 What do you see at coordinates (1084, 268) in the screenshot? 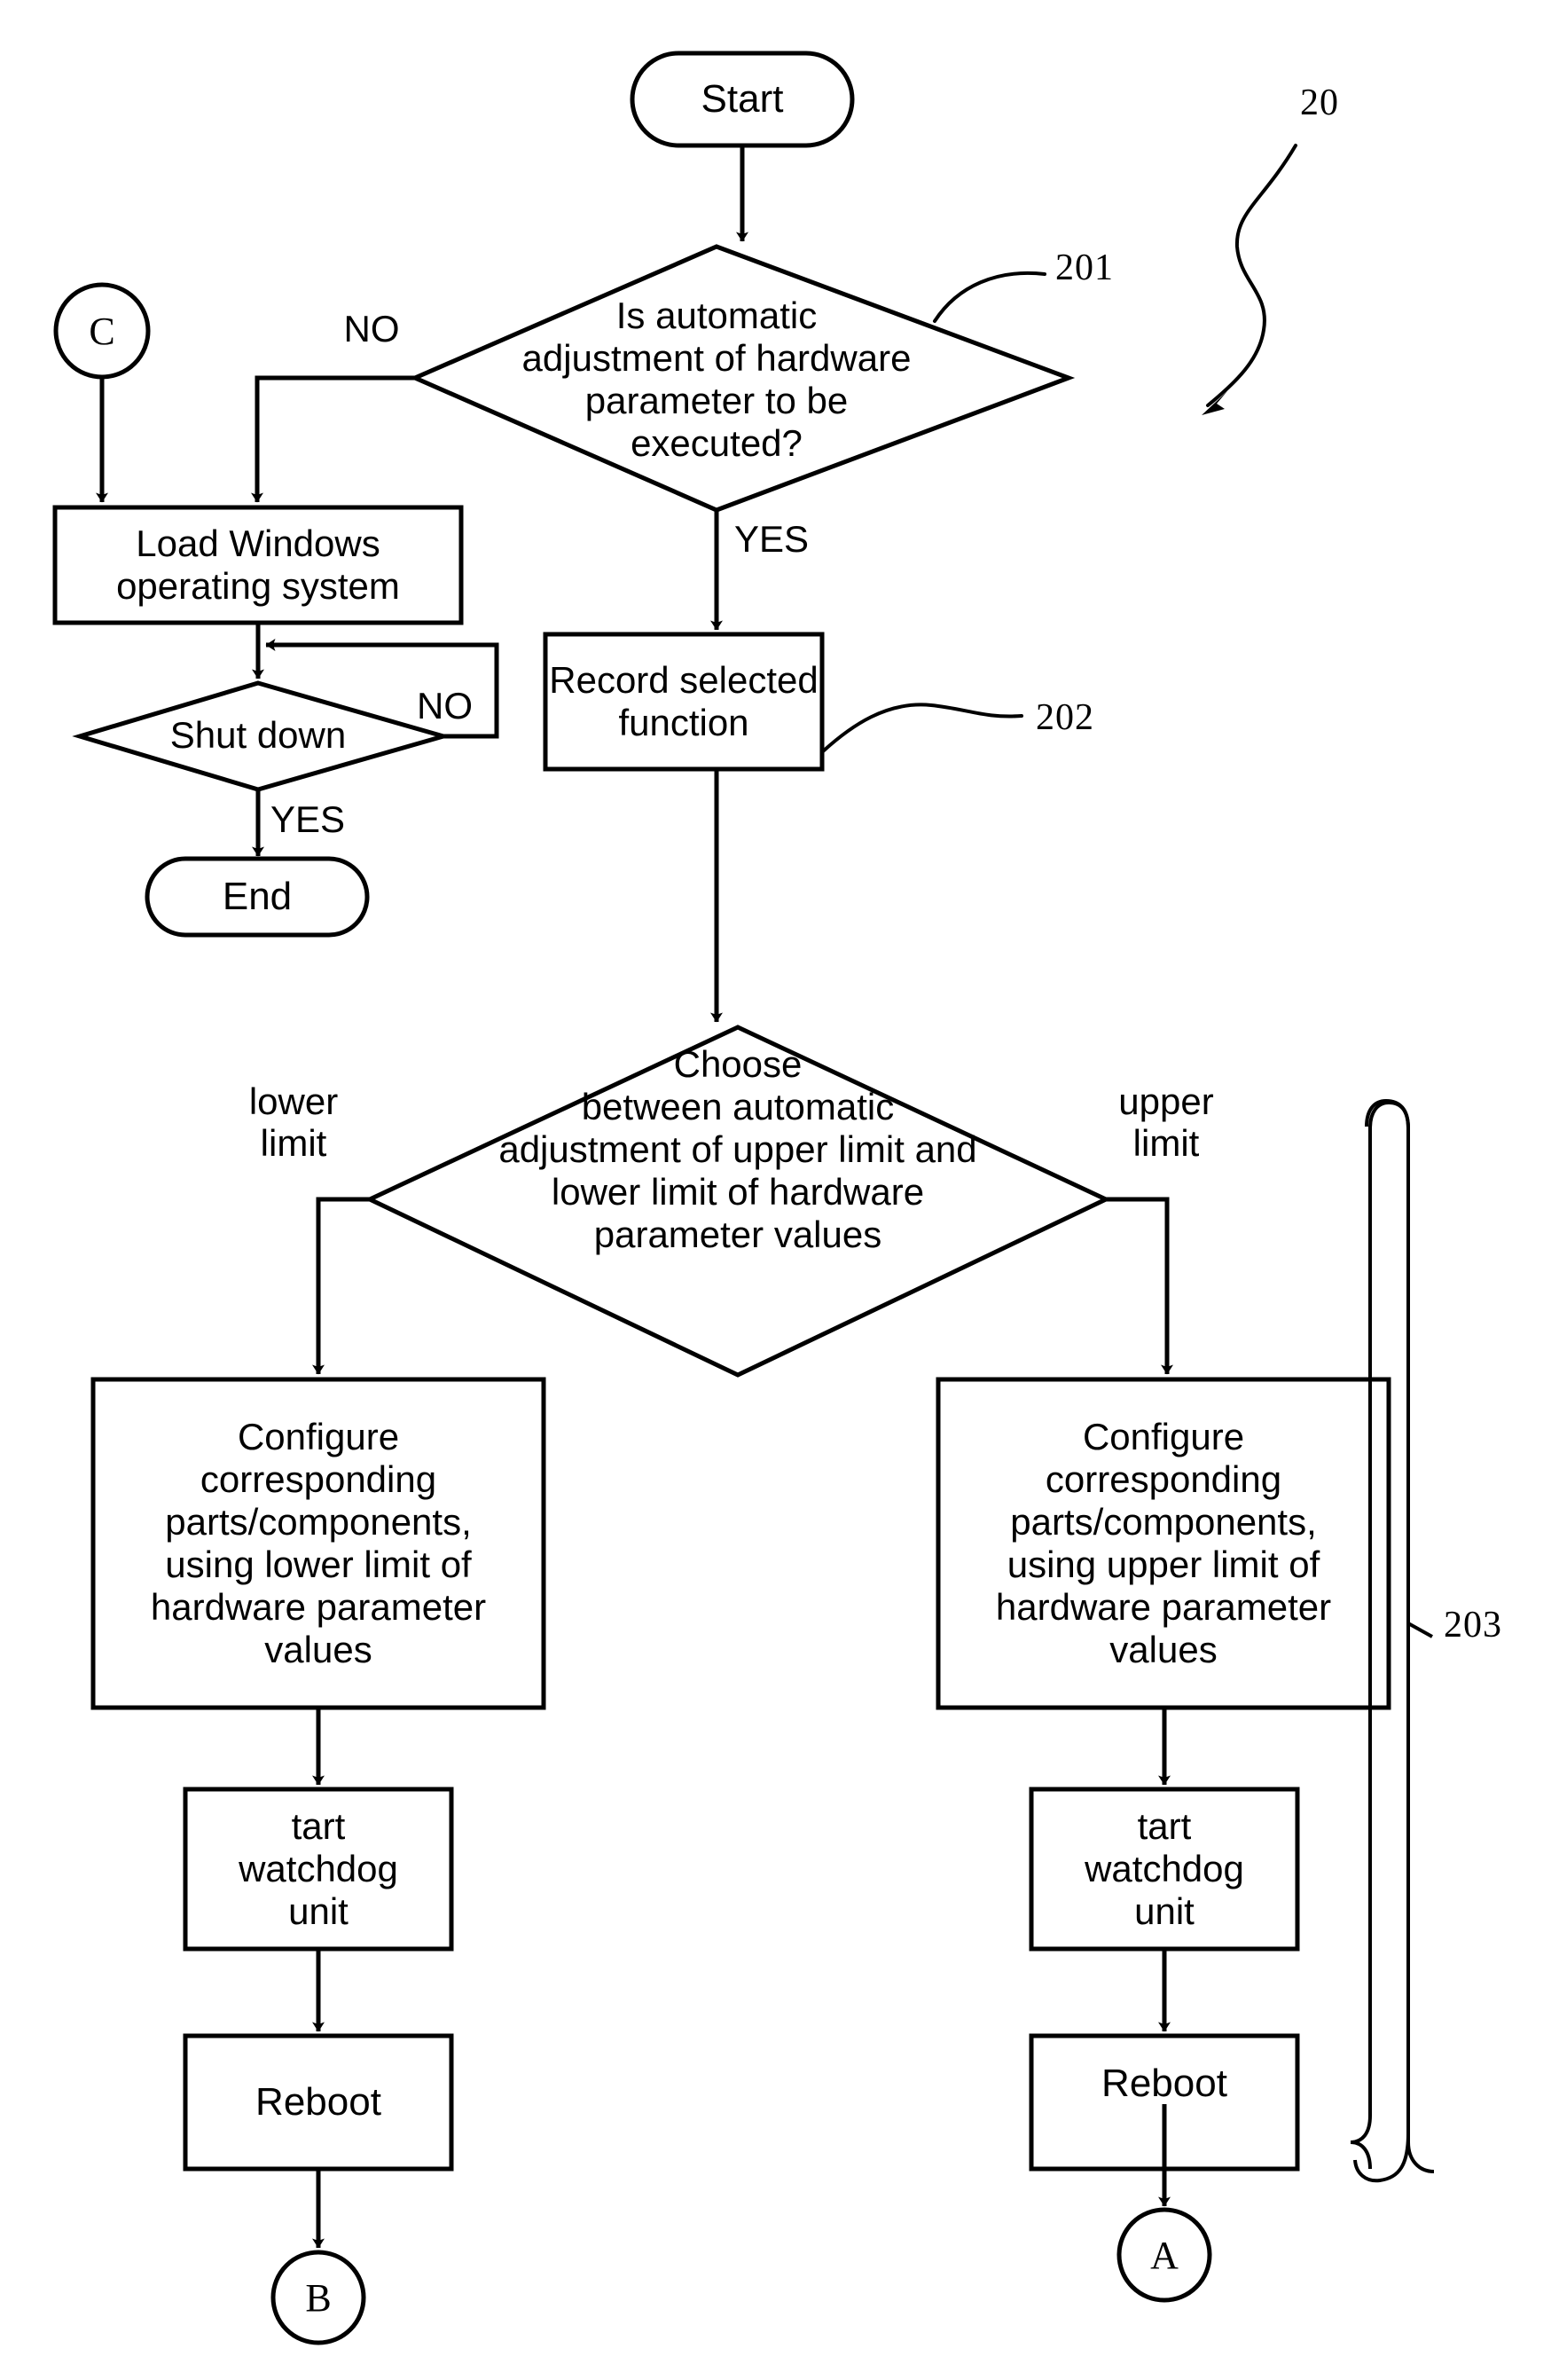
I see `reference-label-201: 201` at bounding box center [1084, 268].